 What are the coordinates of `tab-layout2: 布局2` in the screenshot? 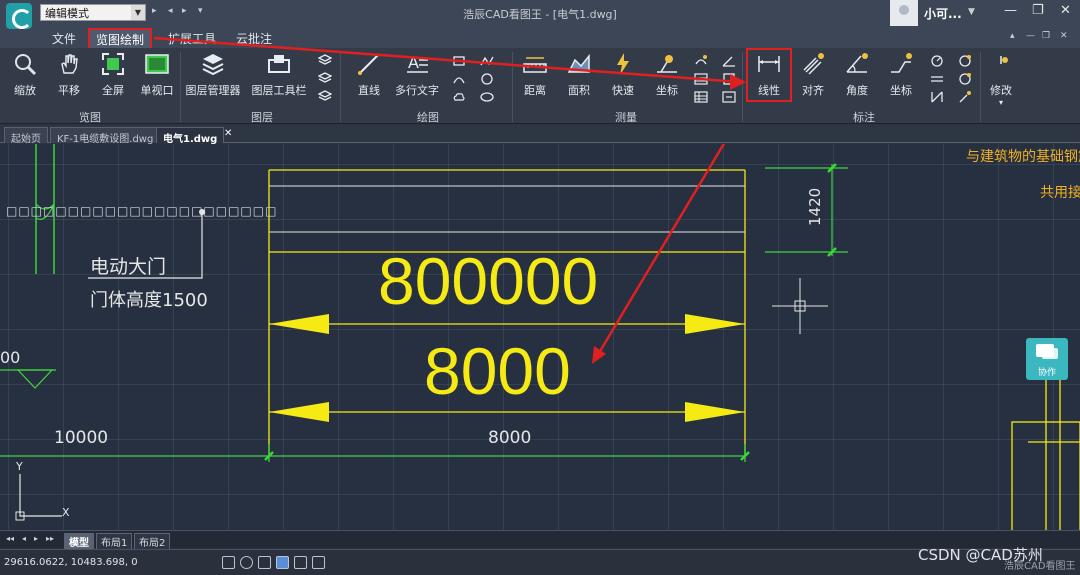 It's located at (152, 541).